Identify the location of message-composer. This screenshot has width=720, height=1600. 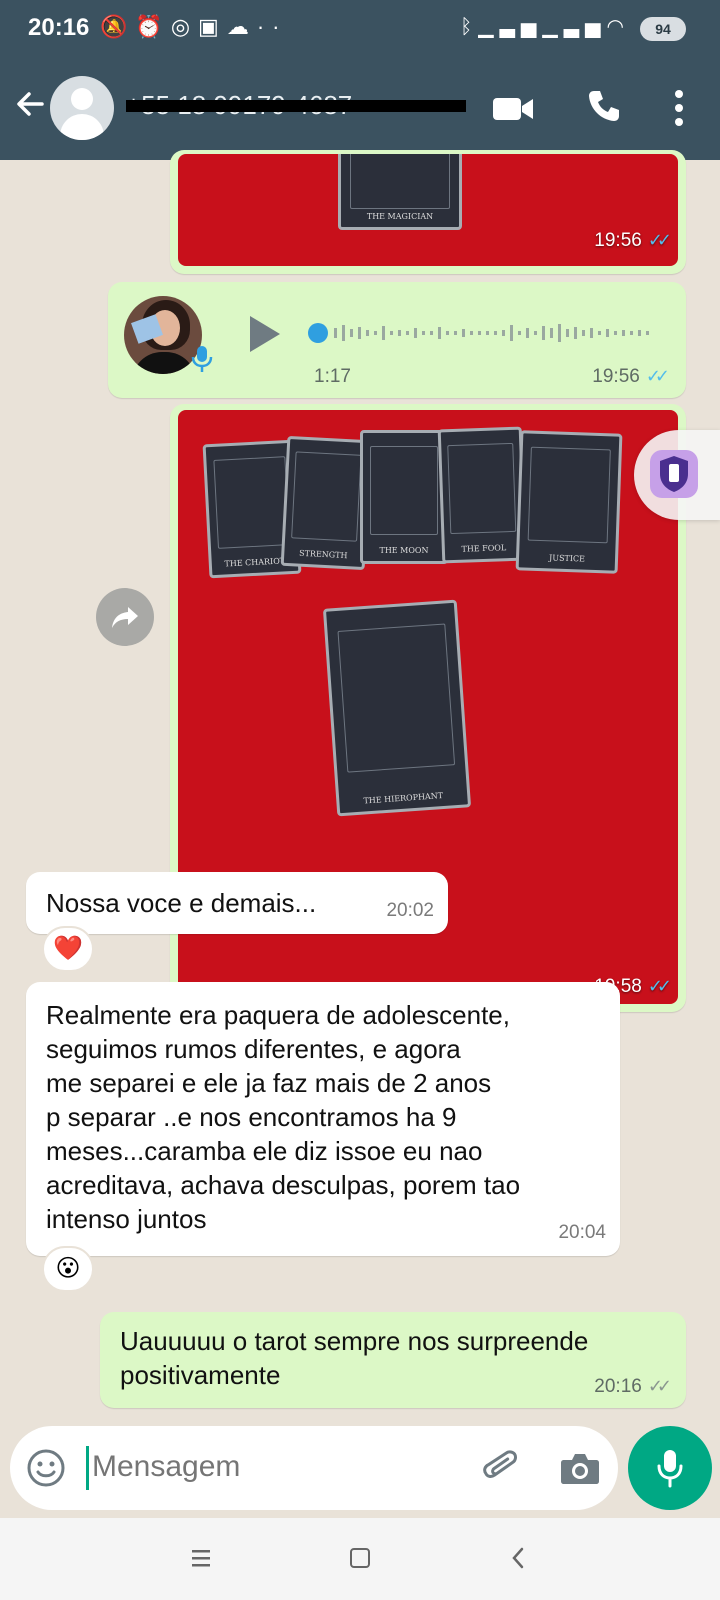
(314, 1468).